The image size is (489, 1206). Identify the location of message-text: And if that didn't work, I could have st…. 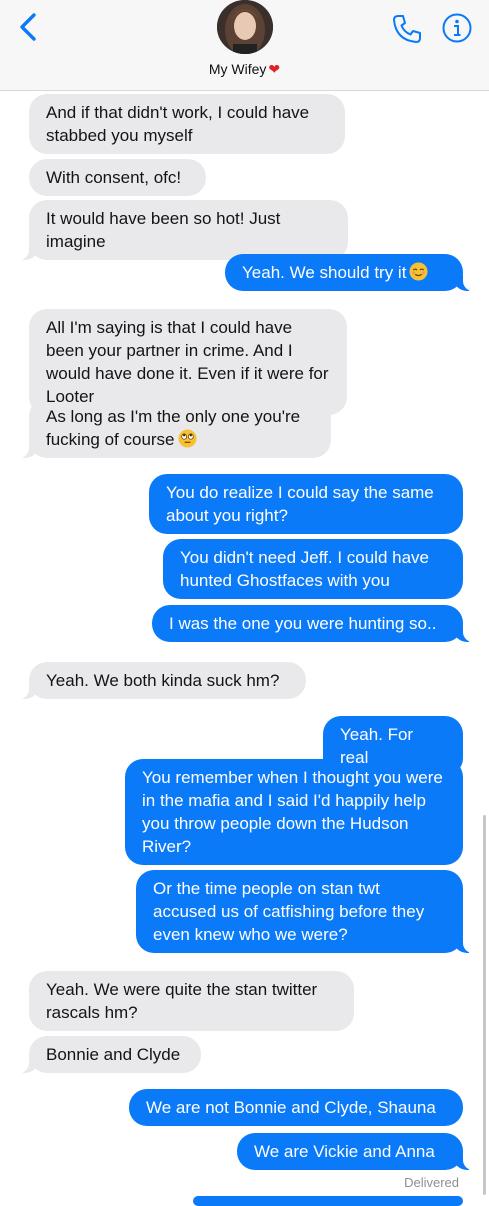
(178, 124).